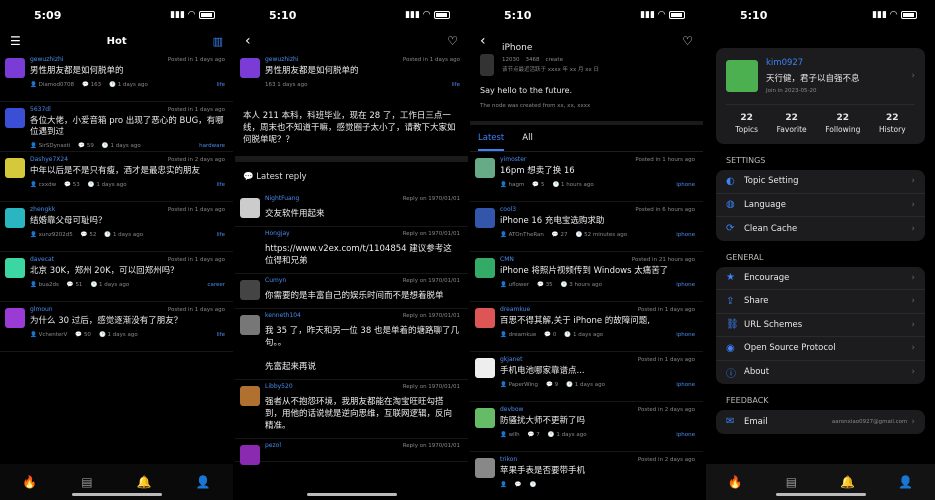  What do you see at coordinates (491, 142) in the screenshot?
I see `tab-latest: Latest` at bounding box center [491, 142].